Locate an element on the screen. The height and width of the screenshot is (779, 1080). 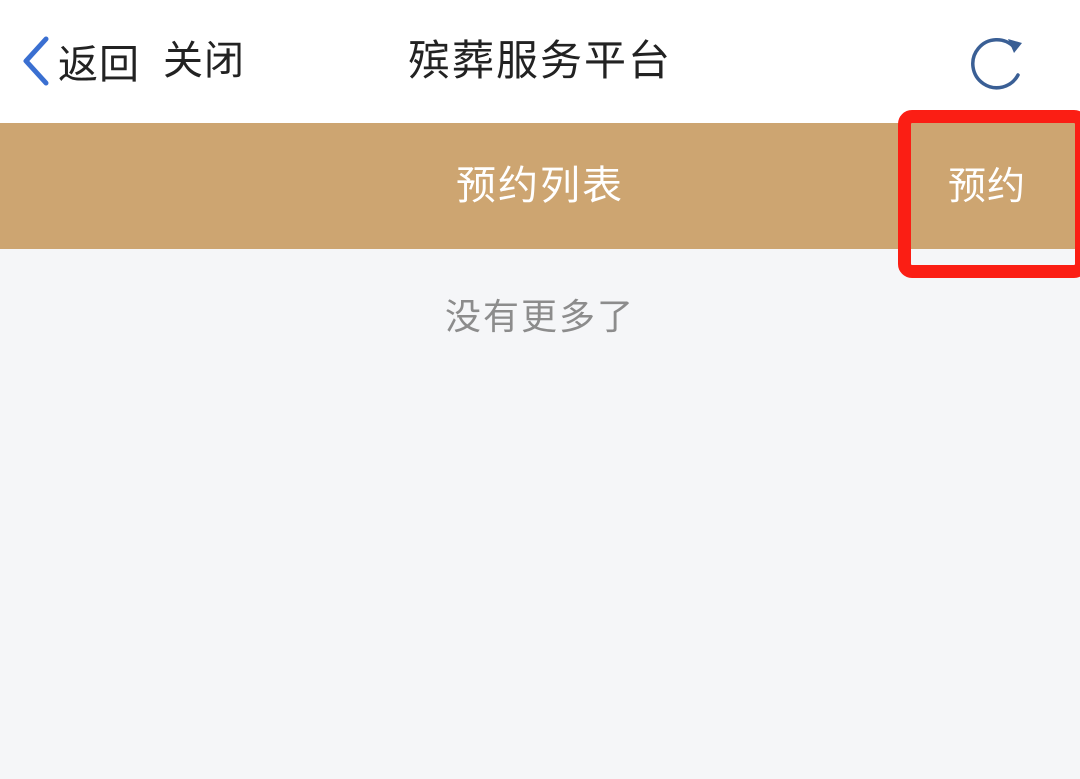
refresh-icon is located at coordinates (996, 68).